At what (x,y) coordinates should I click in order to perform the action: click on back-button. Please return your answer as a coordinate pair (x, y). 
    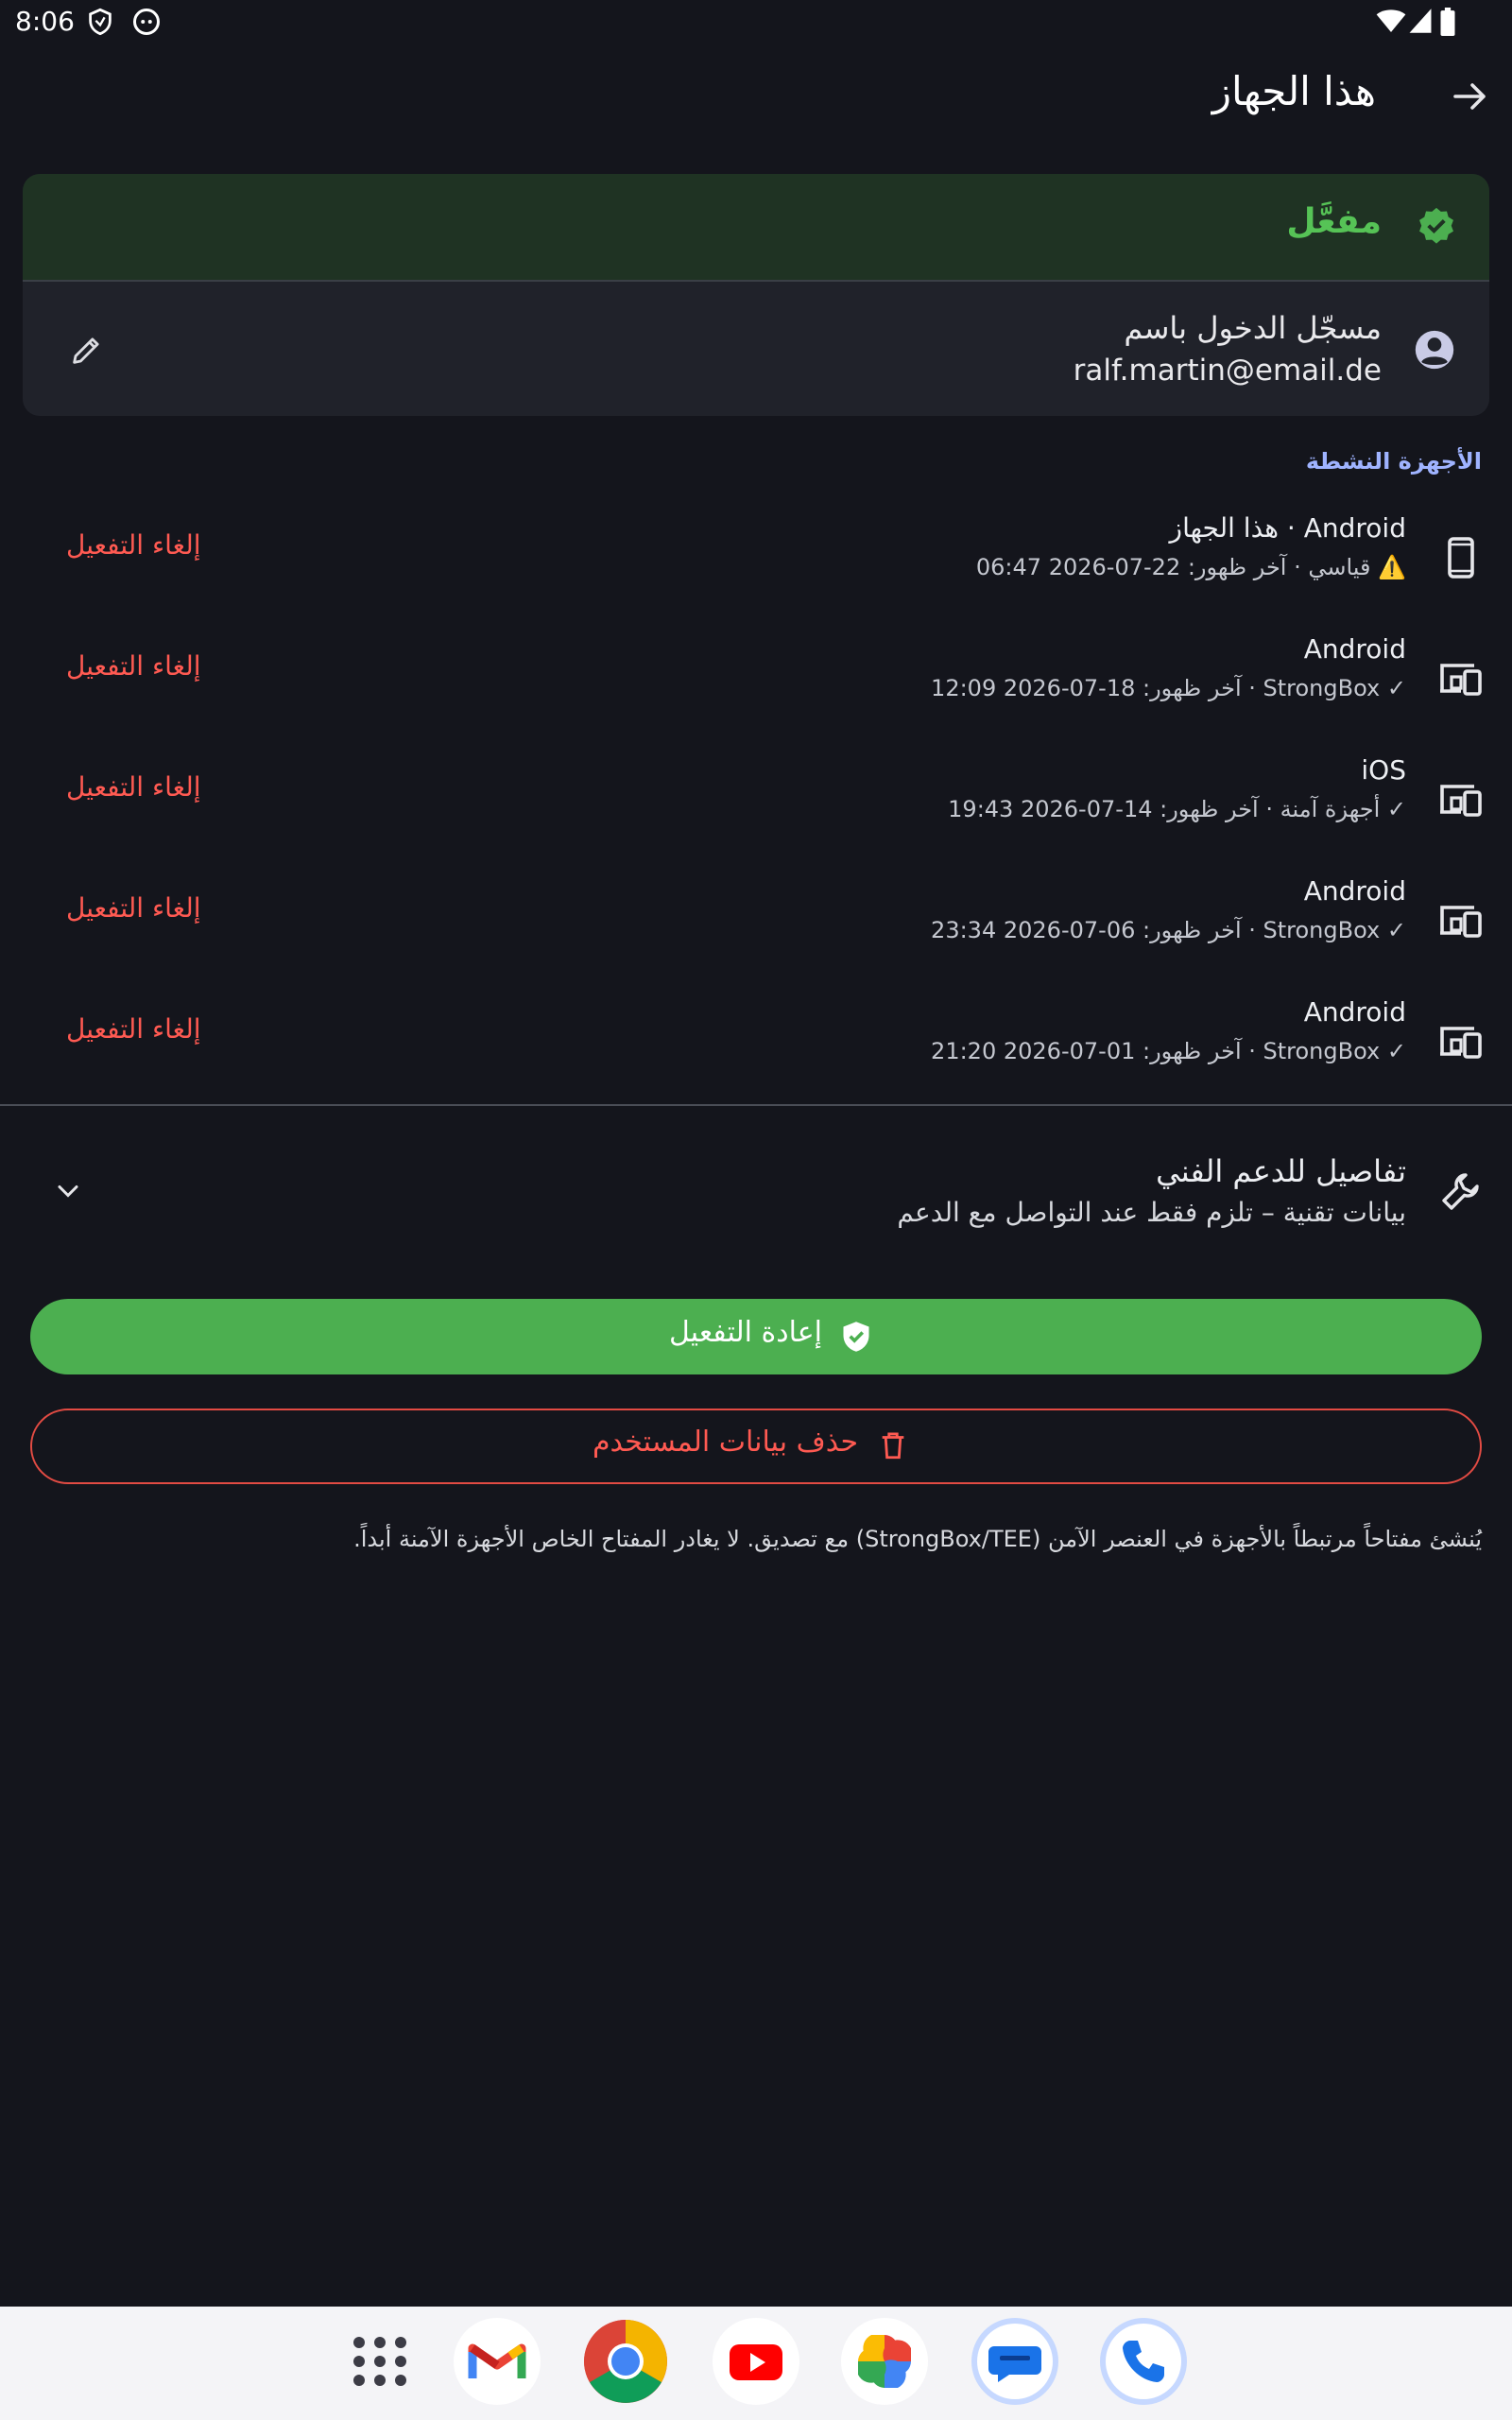
    Looking at the image, I should click on (1470, 96).